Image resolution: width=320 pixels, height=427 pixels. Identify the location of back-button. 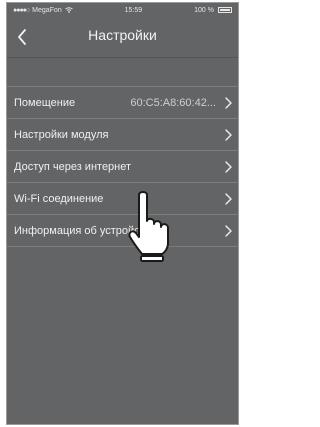
(22, 37).